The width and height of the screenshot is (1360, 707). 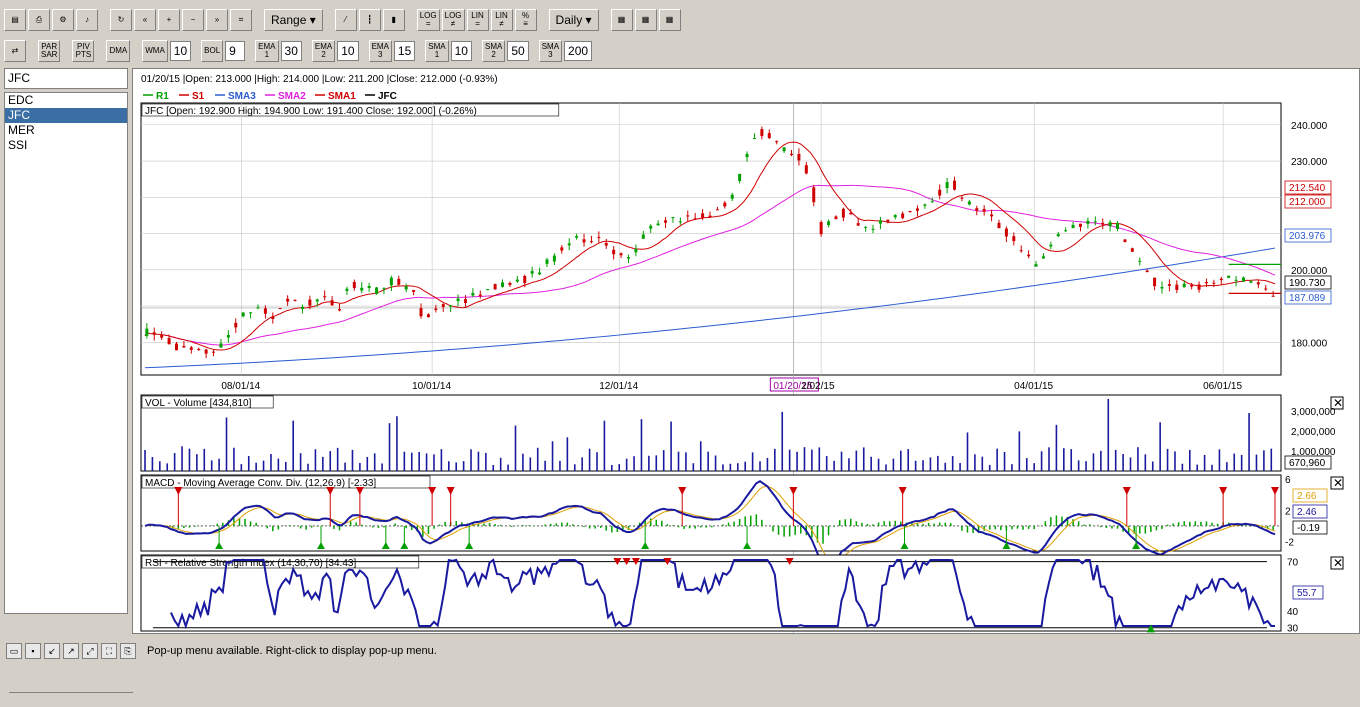 What do you see at coordinates (217, 20) in the screenshot?
I see `scroll-right-button: »` at bounding box center [217, 20].